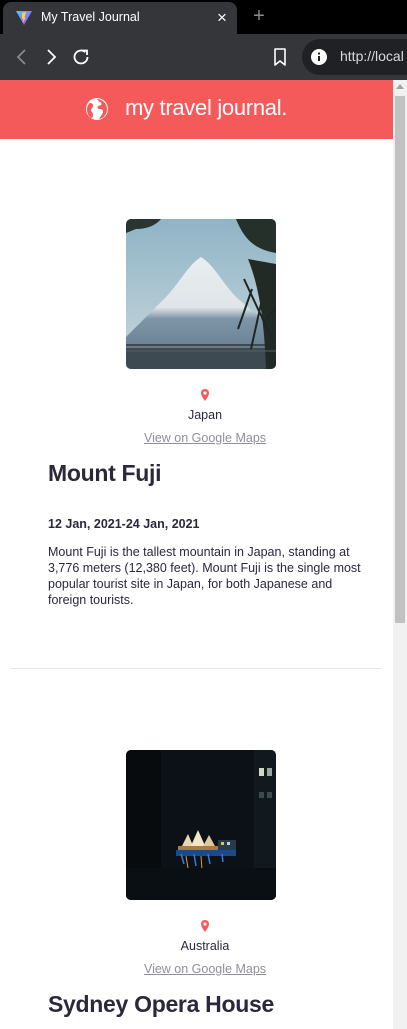  What do you see at coordinates (319, 57) in the screenshot?
I see `info-icon` at bounding box center [319, 57].